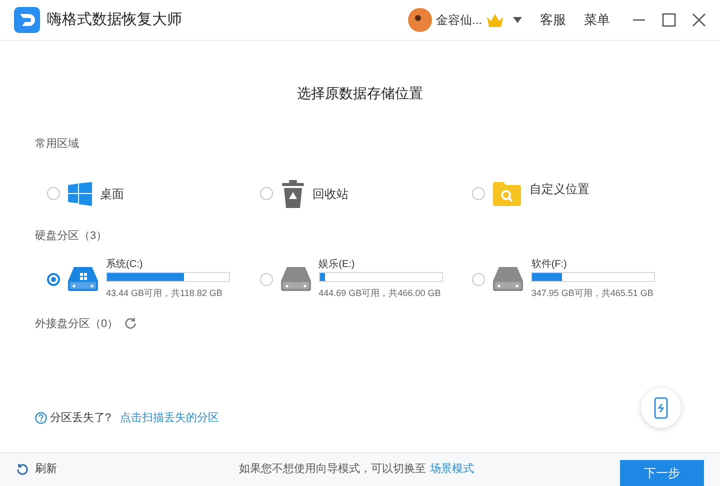 The image size is (720, 486). What do you see at coordinates (380, 264) in the screenshot?
I see `drive-name: 娱乐(E:)` at bounding box center [380, 264].